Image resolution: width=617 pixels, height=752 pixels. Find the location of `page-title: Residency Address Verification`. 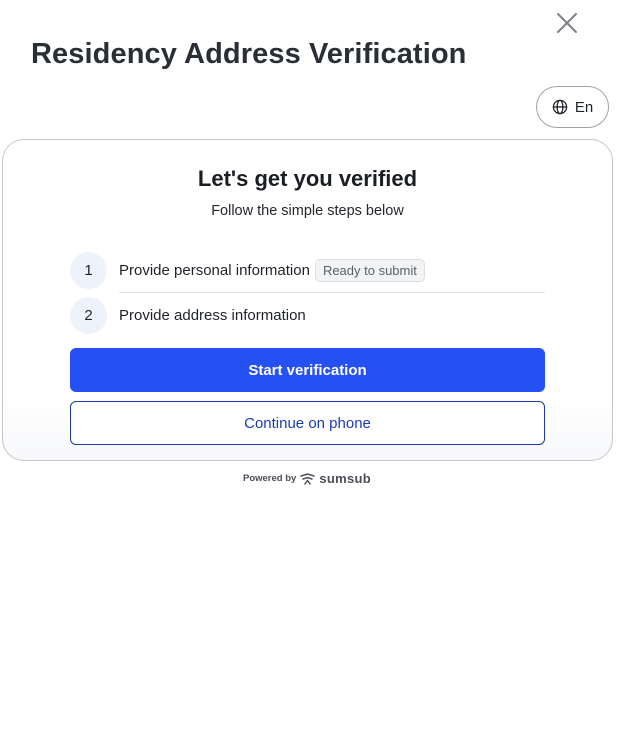

page-title: Residency Address Verification is located at coordinates (249, 54).